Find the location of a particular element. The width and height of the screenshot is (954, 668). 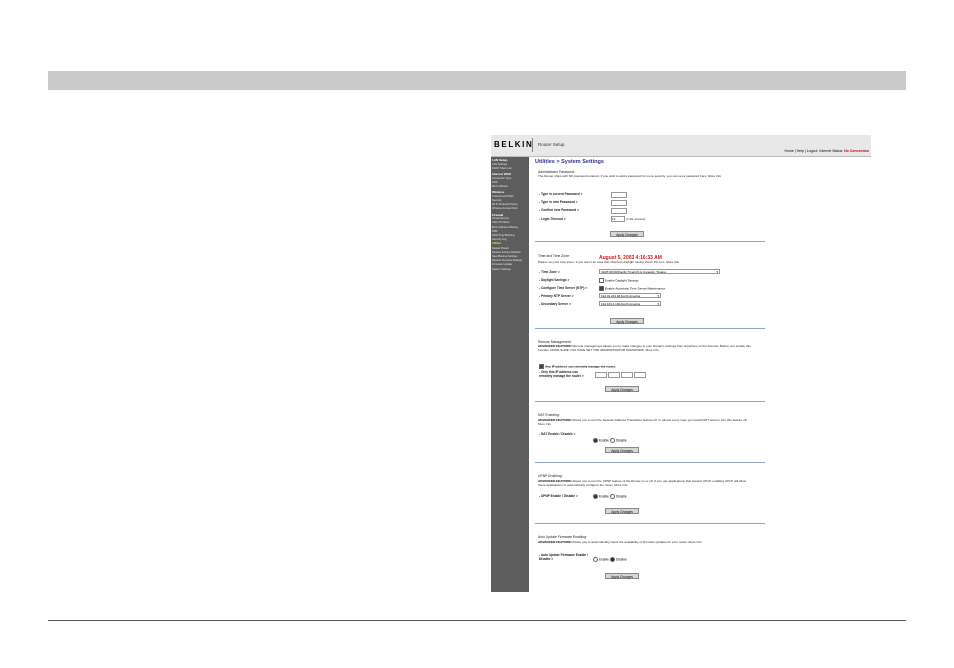

admin-more-link: More Info is located at coordinates (714, 176).